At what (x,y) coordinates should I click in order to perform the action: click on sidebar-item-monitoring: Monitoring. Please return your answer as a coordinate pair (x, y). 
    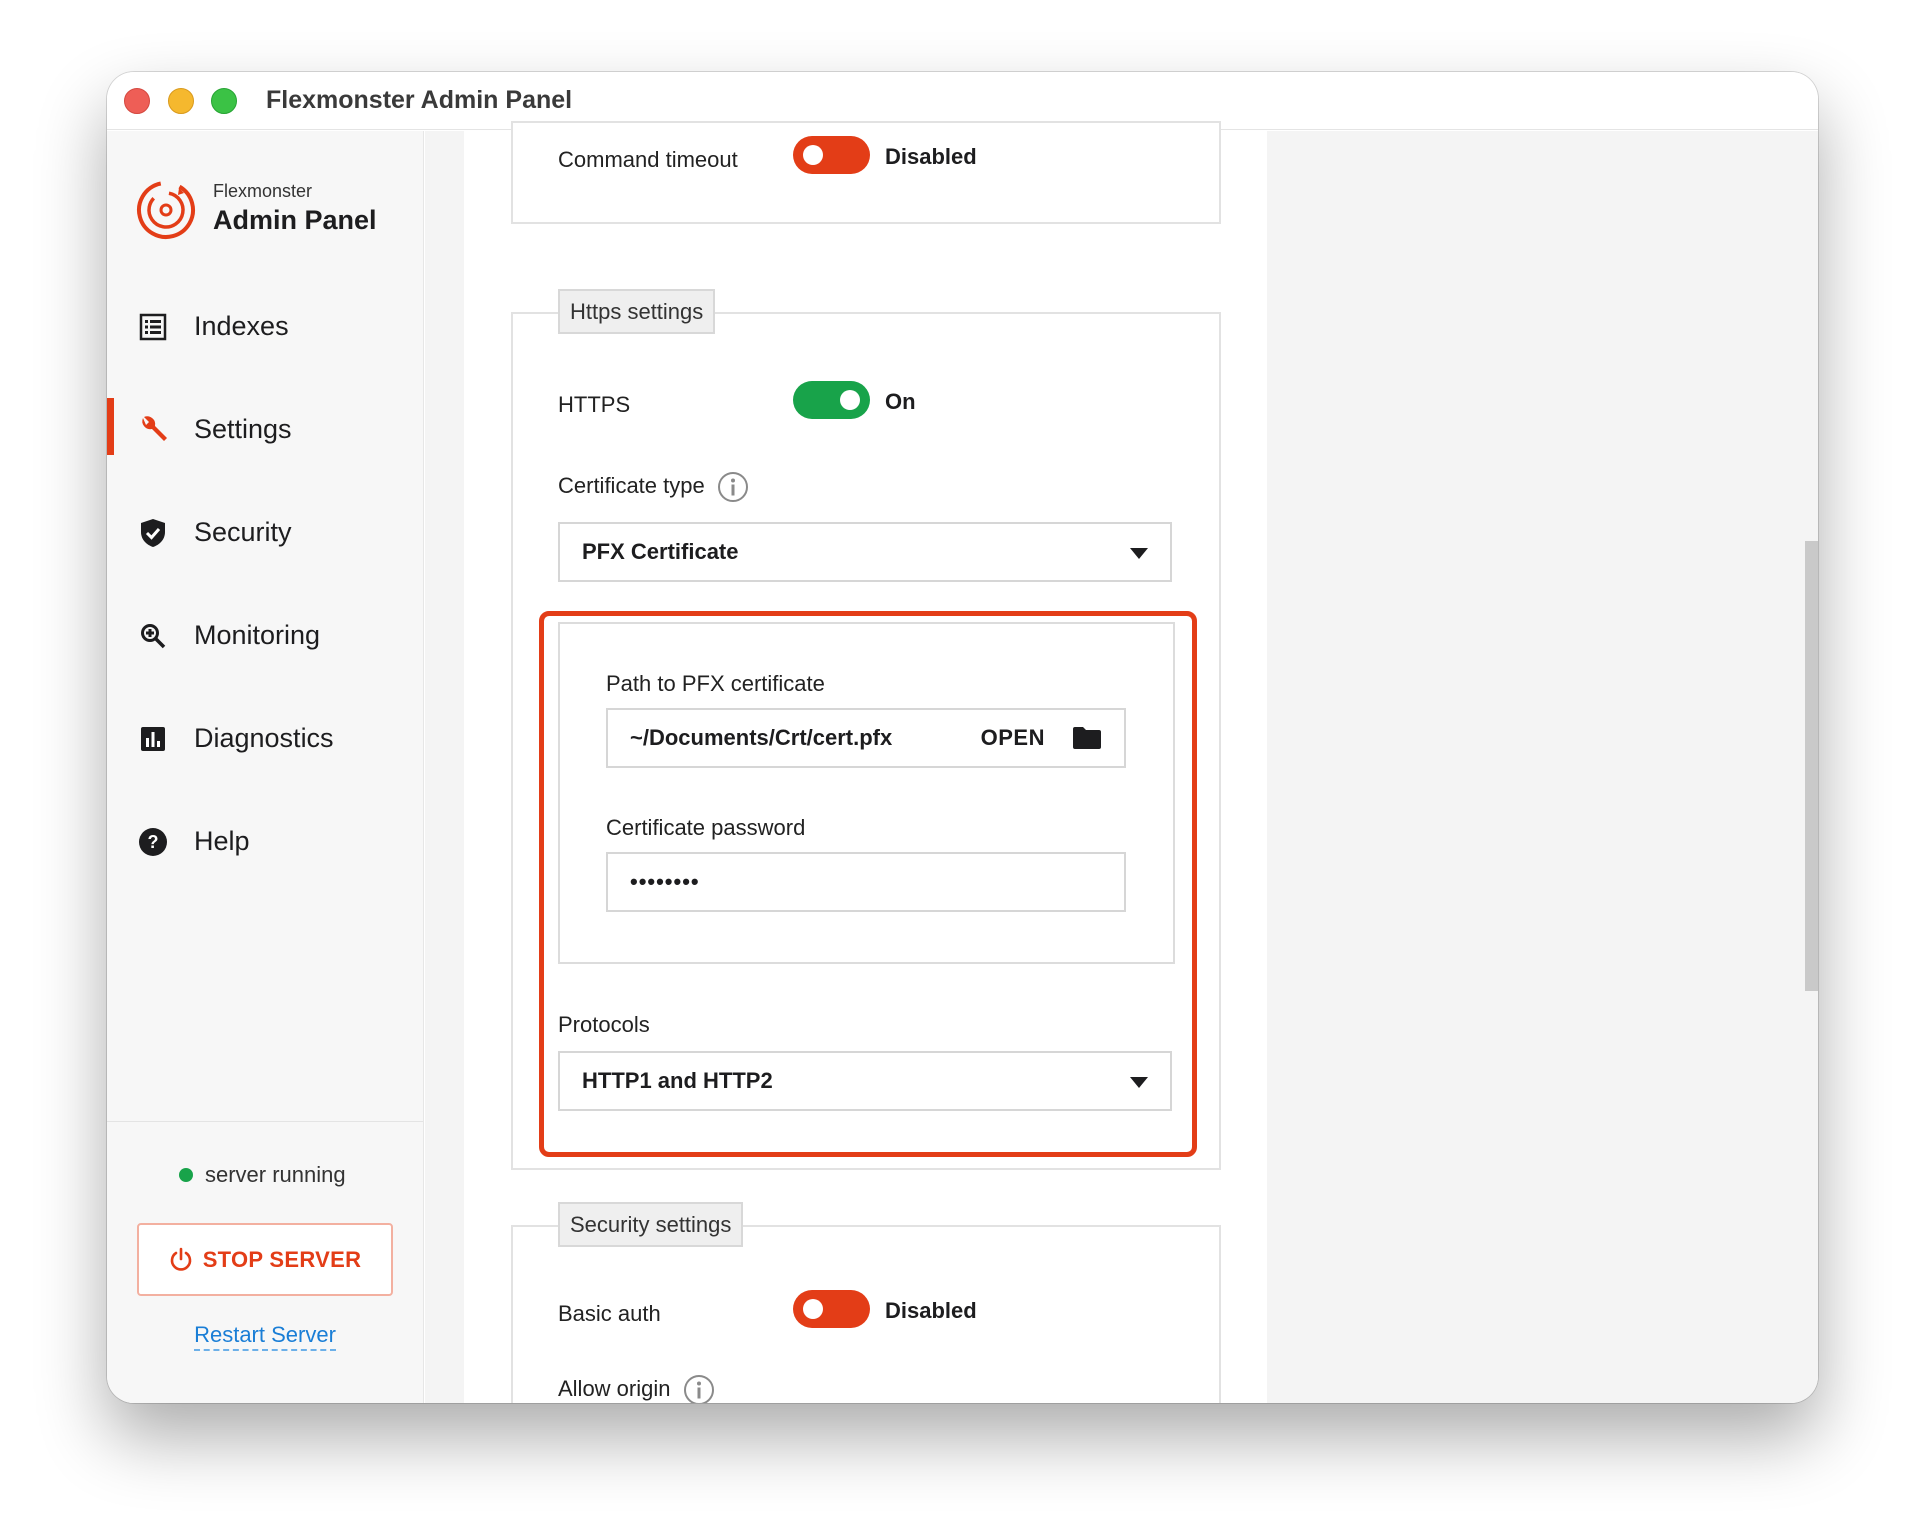
    Looking at the image, I should click on (265, 635).